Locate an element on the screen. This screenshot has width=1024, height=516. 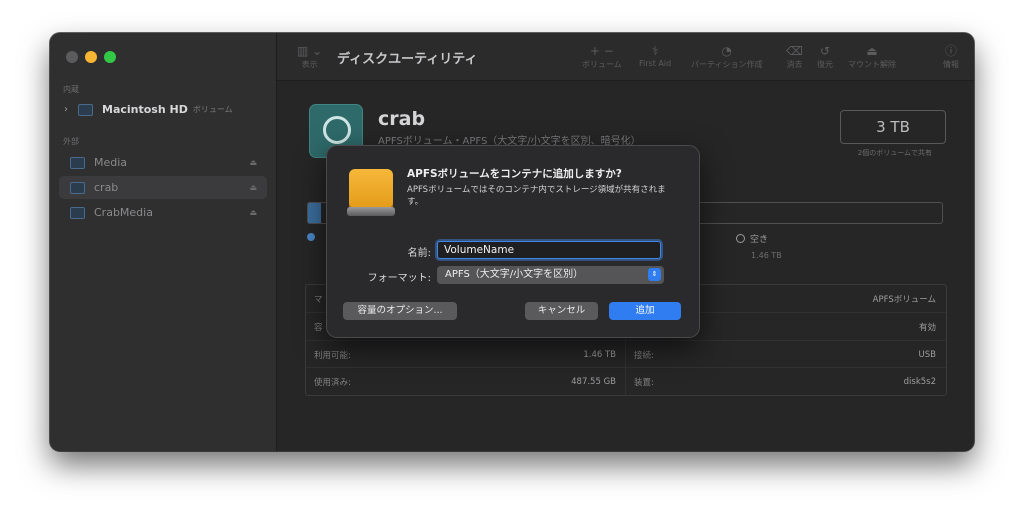
pie-icon: ◔ is located at coordinates (726, 51).